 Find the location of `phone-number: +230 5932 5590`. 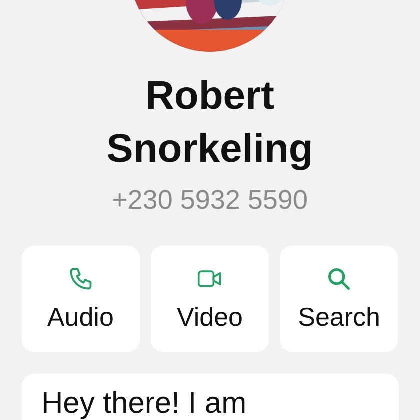

phone-number: +230 5932 5590 is located at coordinates (210, 200).